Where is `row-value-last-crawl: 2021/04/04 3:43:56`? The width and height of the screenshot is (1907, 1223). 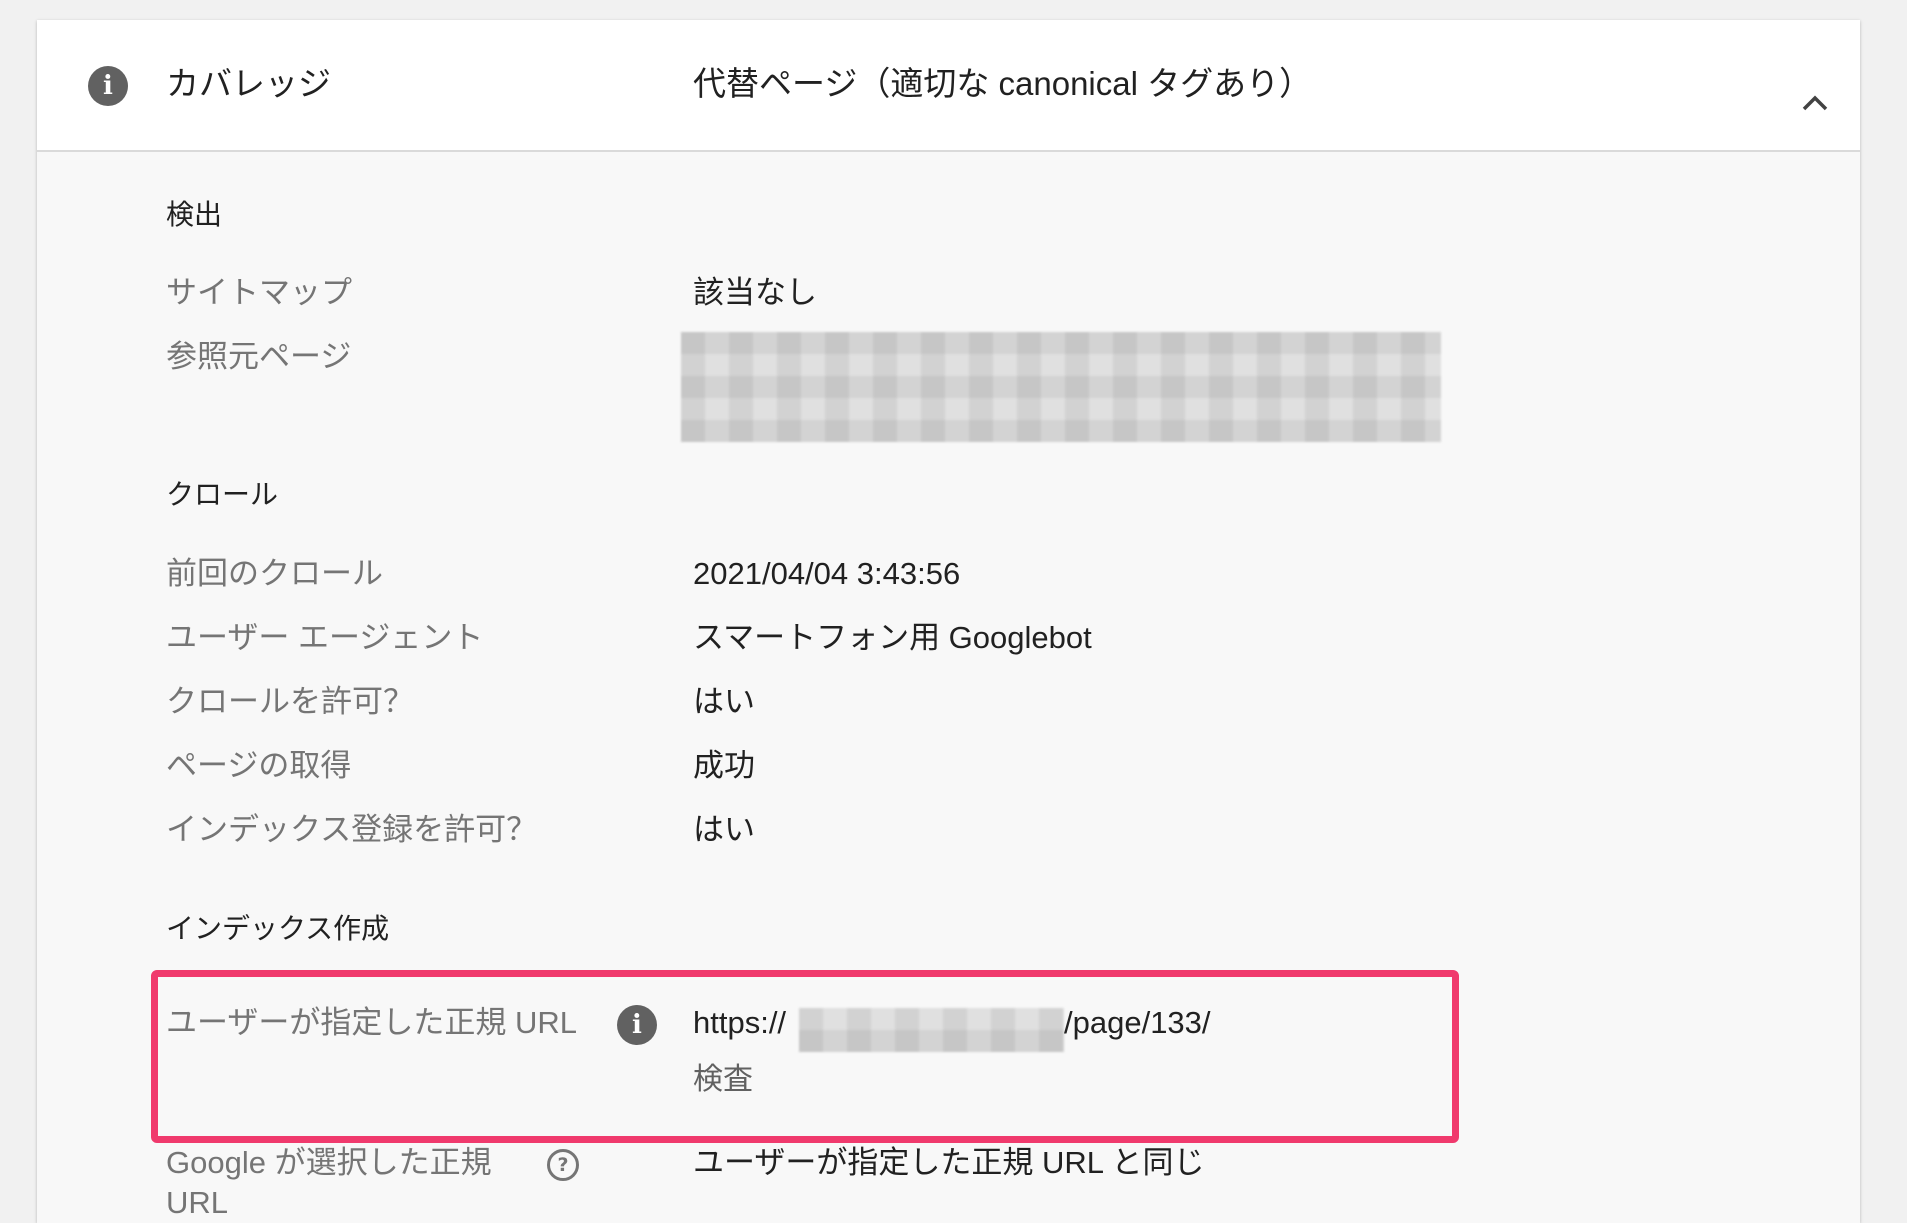 row-value-last-crawl: 2021/04/04 3:43:56 is located at coordinates (827, 573).